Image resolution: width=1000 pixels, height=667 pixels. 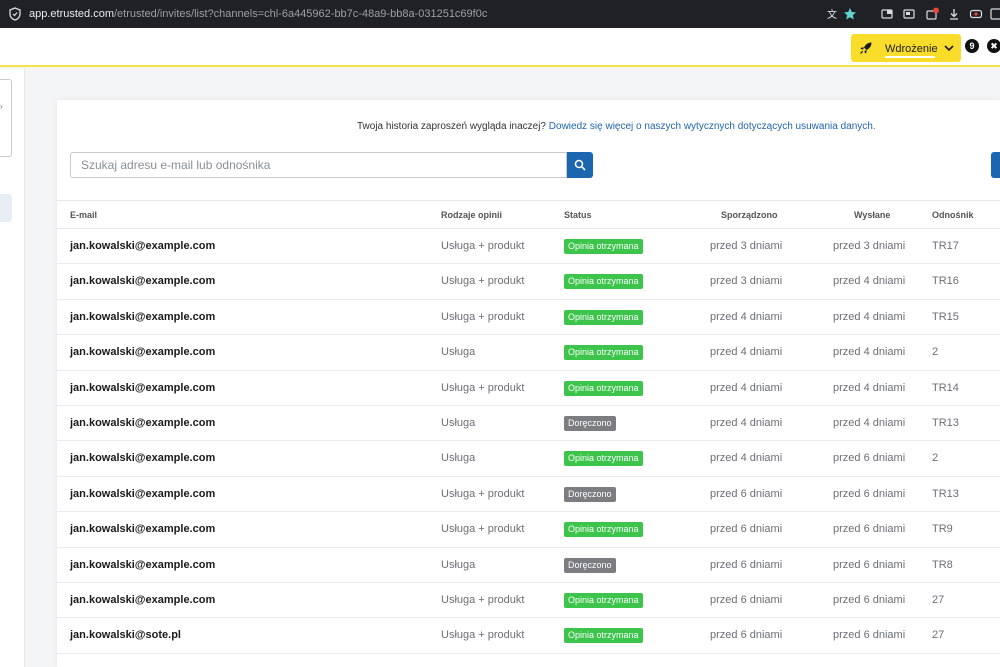 I want to click on star-icon, so click(x=850, y=14).